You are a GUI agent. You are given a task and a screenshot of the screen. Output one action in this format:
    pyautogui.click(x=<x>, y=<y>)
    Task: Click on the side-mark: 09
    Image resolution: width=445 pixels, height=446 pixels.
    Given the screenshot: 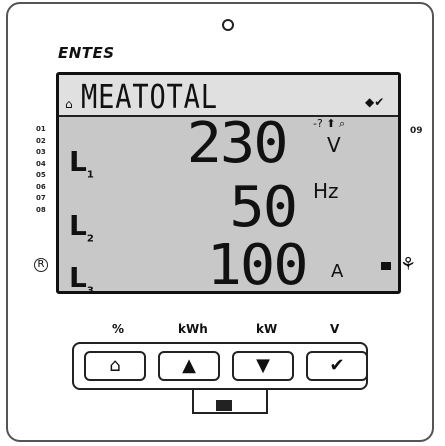 What is the action you would take?
    pyautogui.click(x=416, y=131)
    